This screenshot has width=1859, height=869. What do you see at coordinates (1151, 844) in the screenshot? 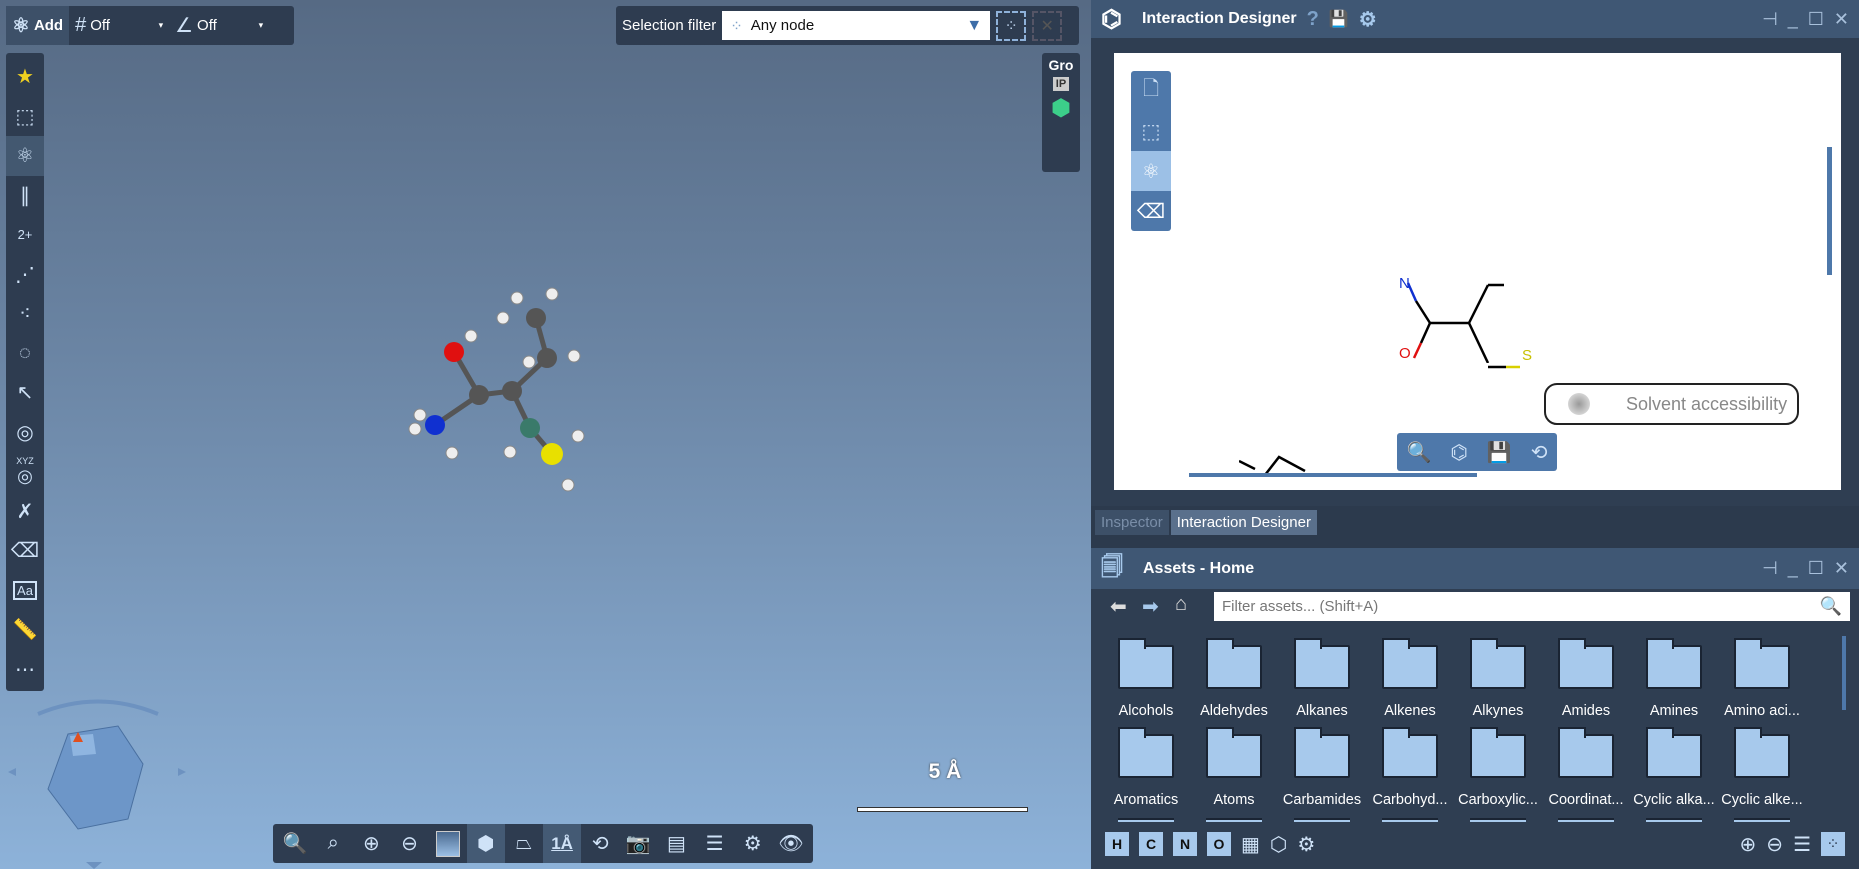
I see `element-c-button: C` at bounding box center [1151, 844].